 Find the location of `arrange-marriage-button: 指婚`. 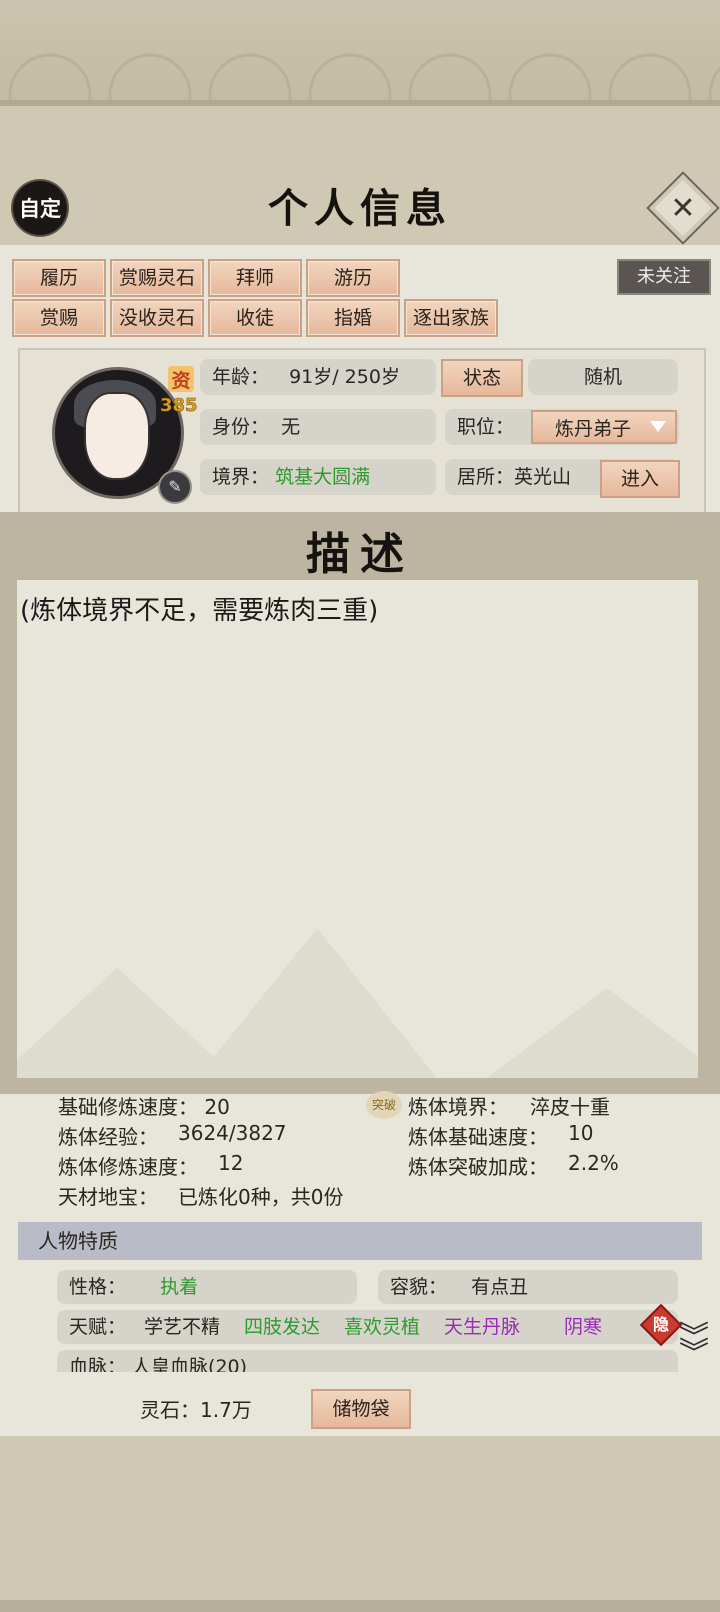

arrange-marriage-button: 指婚 is located at coordinates (353, 318).